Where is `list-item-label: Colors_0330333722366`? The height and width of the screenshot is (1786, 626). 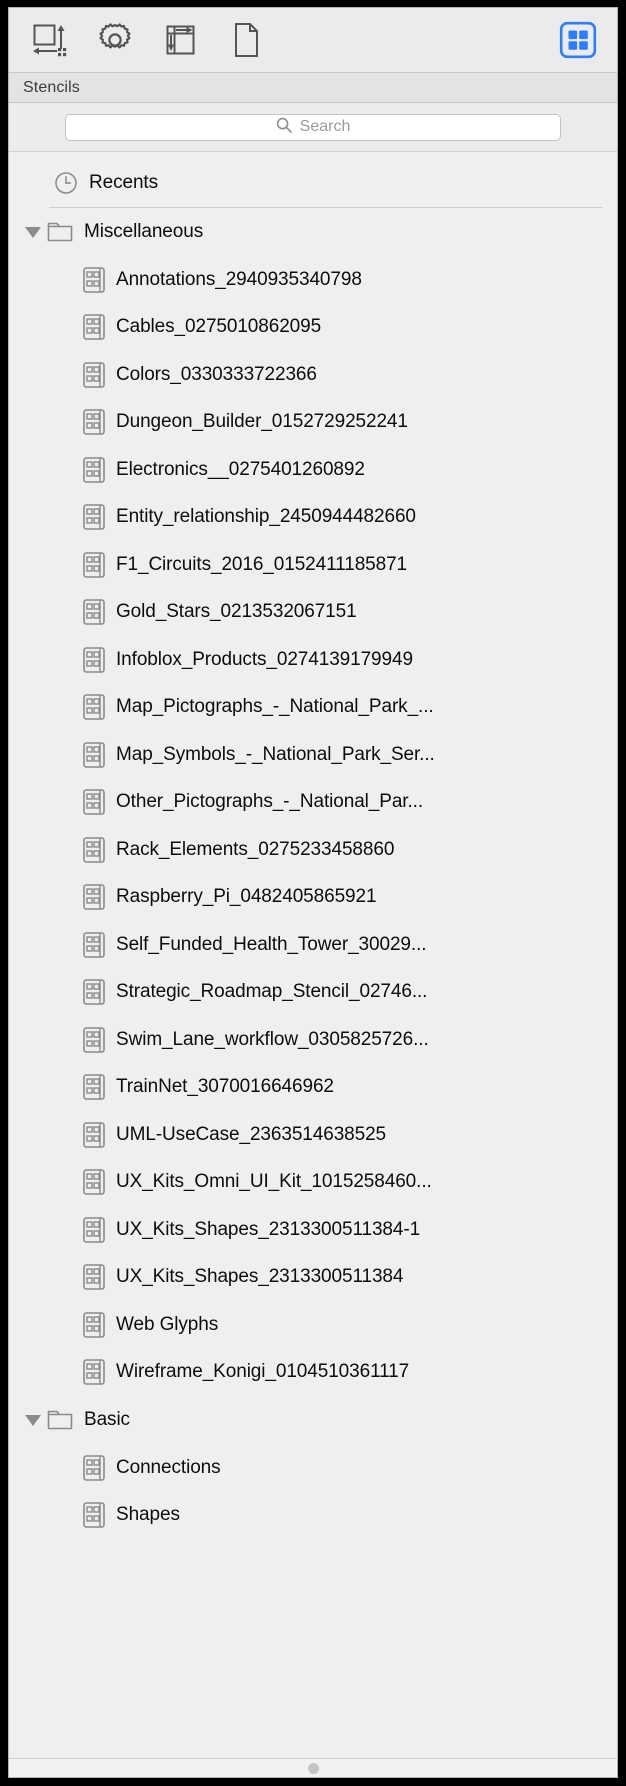 list-item-label: Colors_0330333722366 is located at coordinates (216, 374).